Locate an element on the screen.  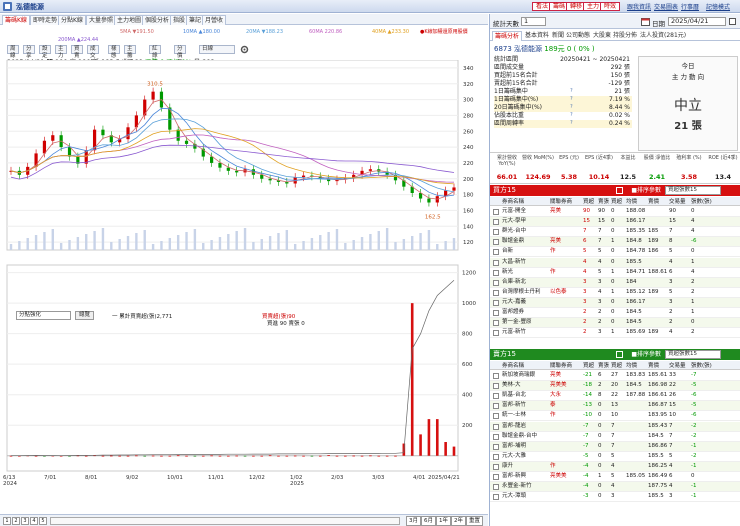
zoom-reset: 重置 is located at coordinates (475, 521).